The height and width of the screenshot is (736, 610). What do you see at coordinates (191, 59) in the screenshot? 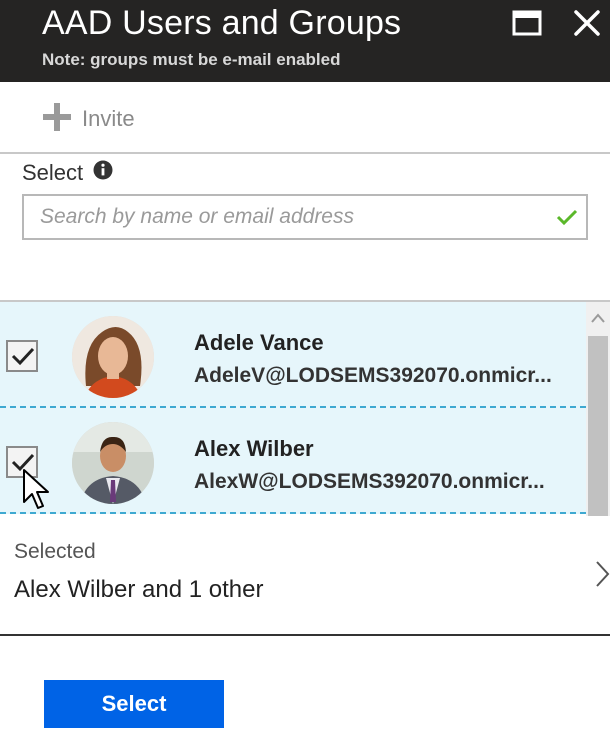
I see `blade-subtitle: Note: groups must be e-mail enabled` at bounding box center [191, 59].